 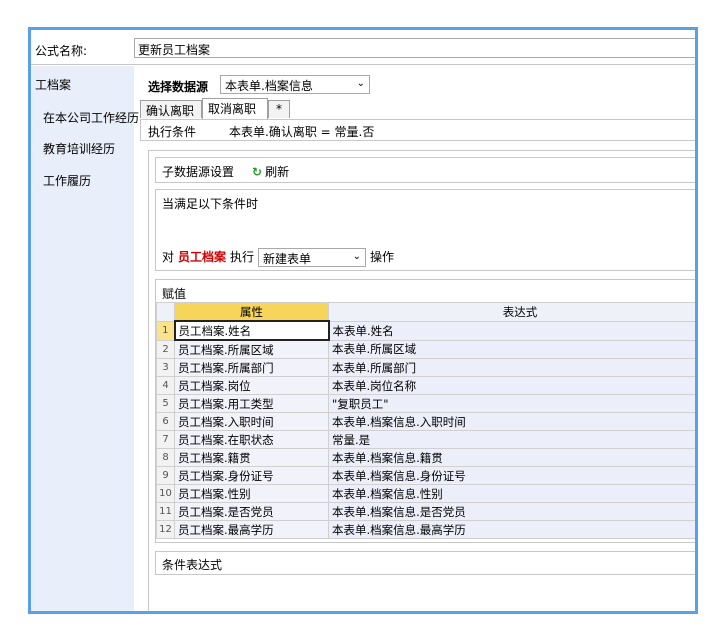 What do you see at coordinates (251, 475) in the screenshot?
I see `property-cell: 员工档案.身份证号` at bounding box center [251, 475].